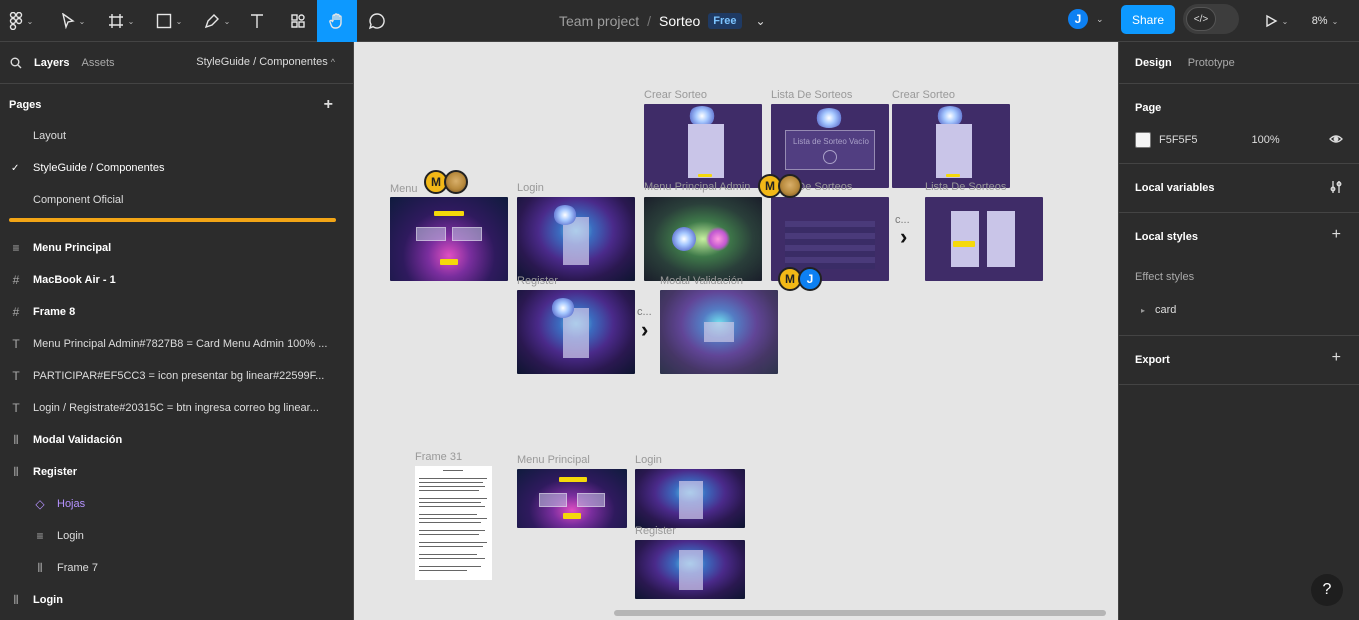  Describe the element at coordinates (176, 248) in the screenshot. I see `layer-row: ≡ Menu Principal` at that location.